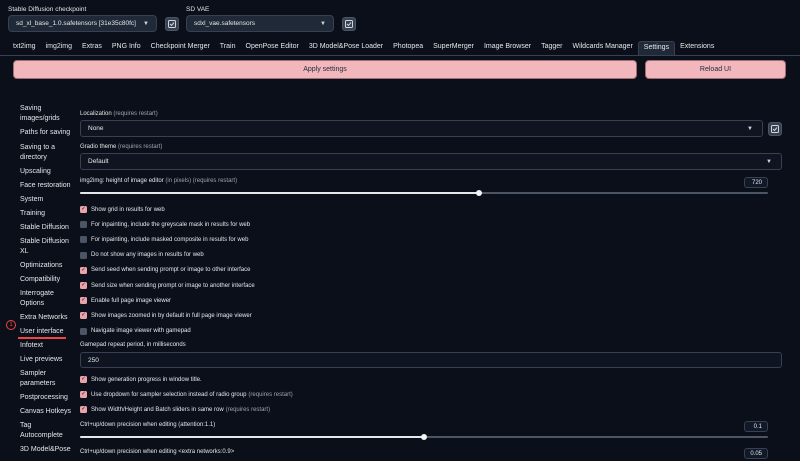  What do you see at coordinates (46, 318) in the screenshot?
I see `sidebar-item-extra-networks: Extra Networks` at bounding box center [46, 318].